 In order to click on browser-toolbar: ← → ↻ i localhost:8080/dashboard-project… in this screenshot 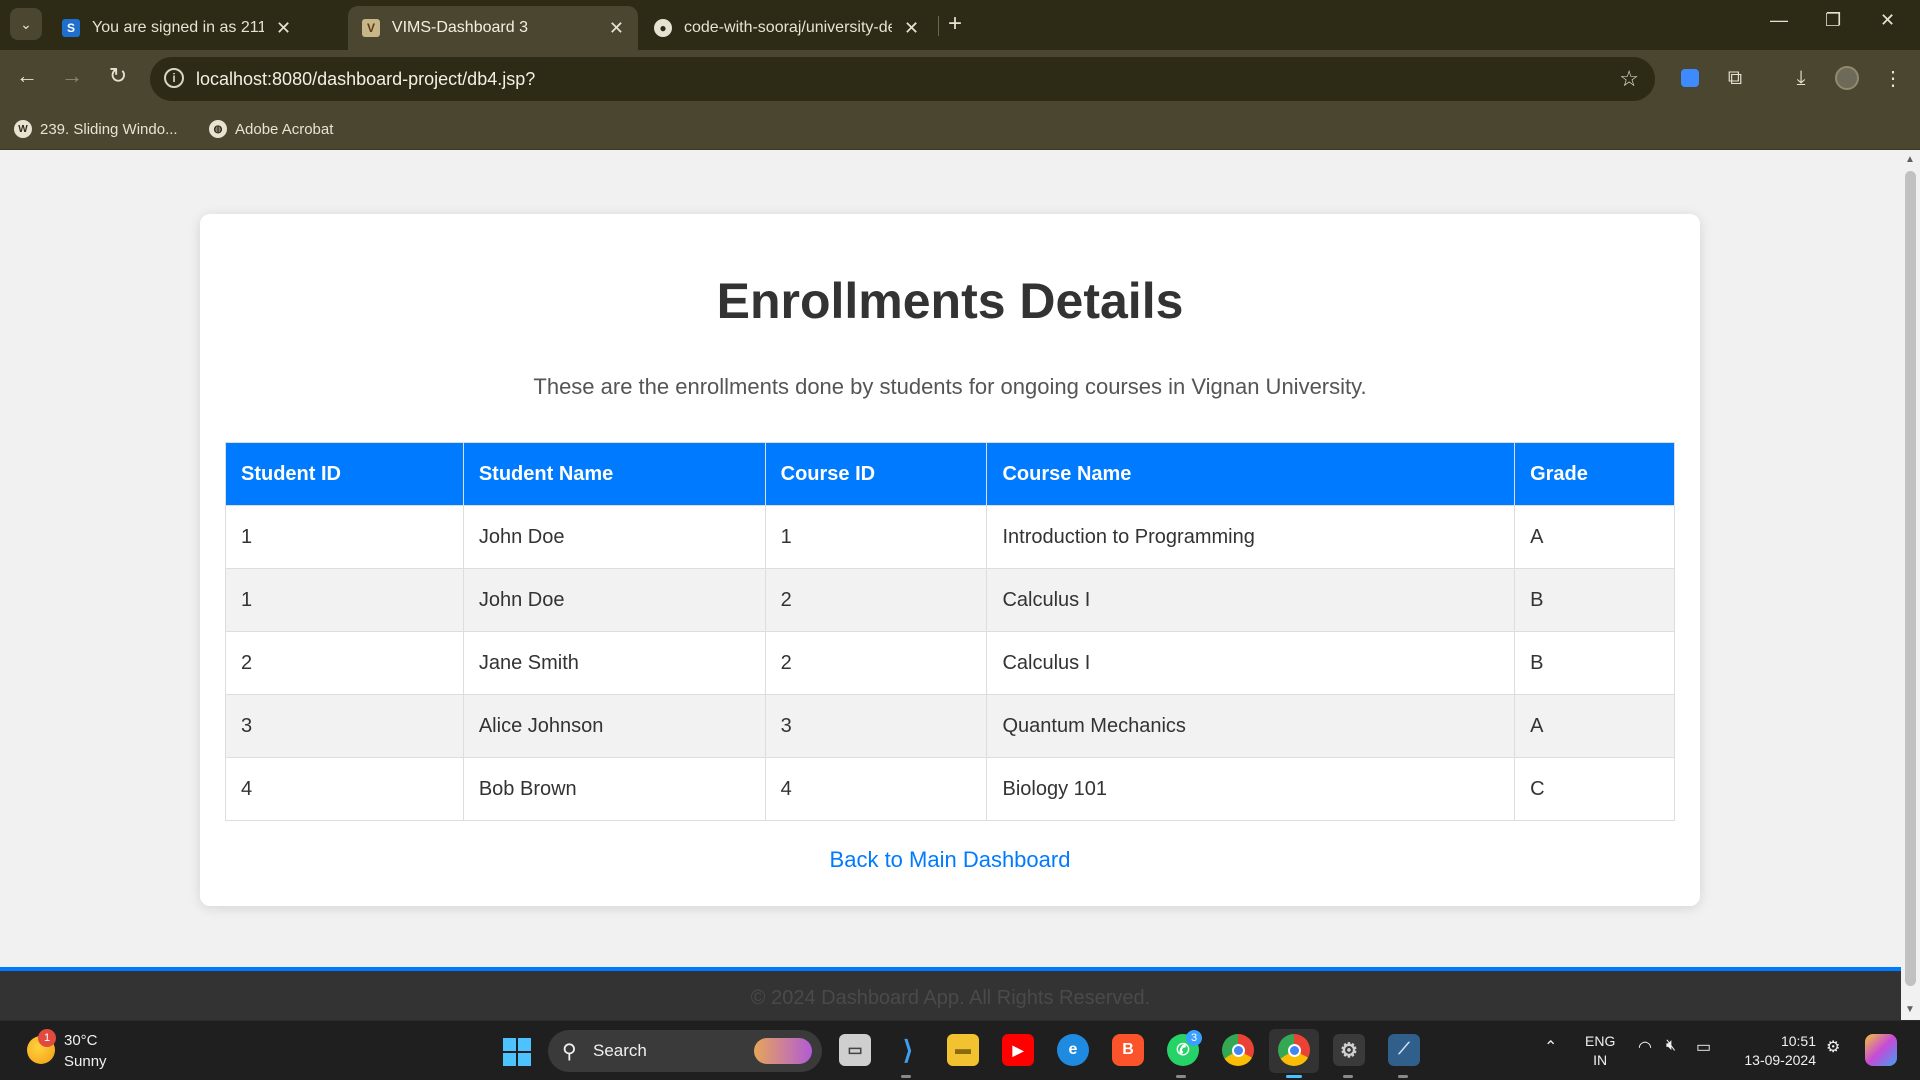, I will do `click(960, 79)`.